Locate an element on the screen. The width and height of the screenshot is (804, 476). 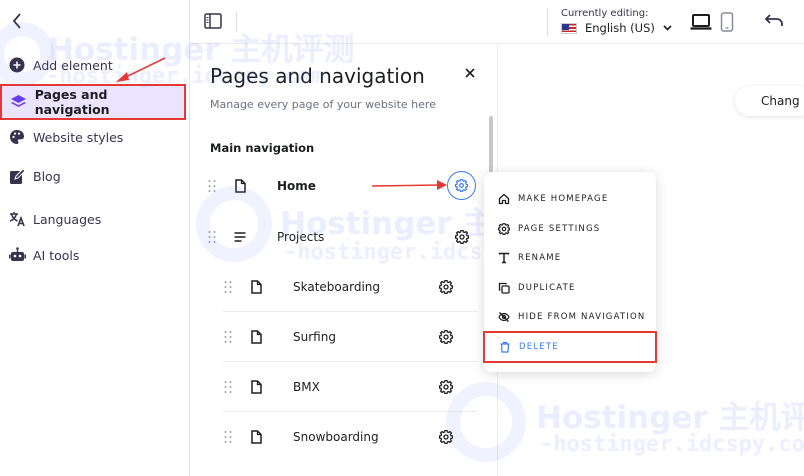
undo-button is located at coordinates (774, 21).